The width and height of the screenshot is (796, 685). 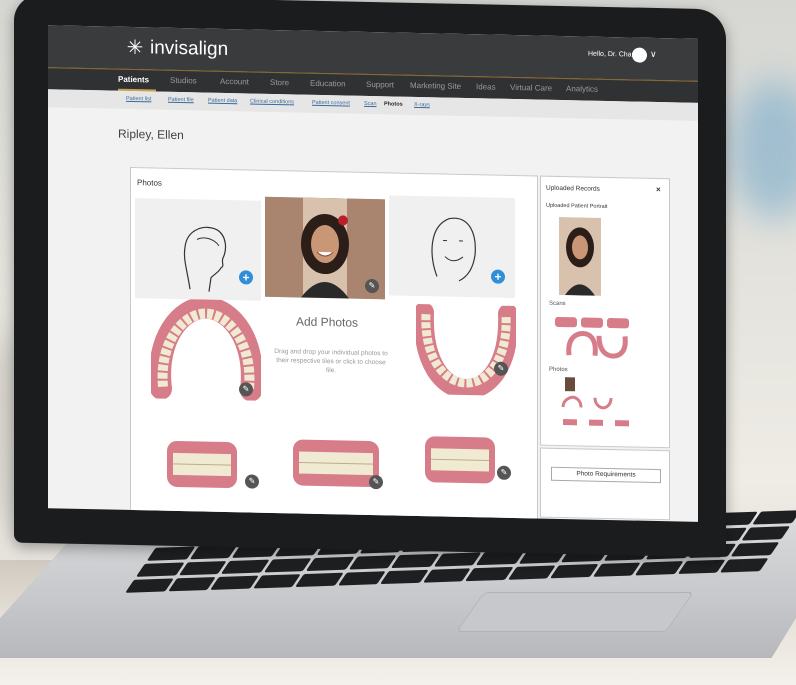 What do you see at coordinates (393, 104) in the screenshot?
I see `crumb-photos: Photos` at bounding box center [393, 104].